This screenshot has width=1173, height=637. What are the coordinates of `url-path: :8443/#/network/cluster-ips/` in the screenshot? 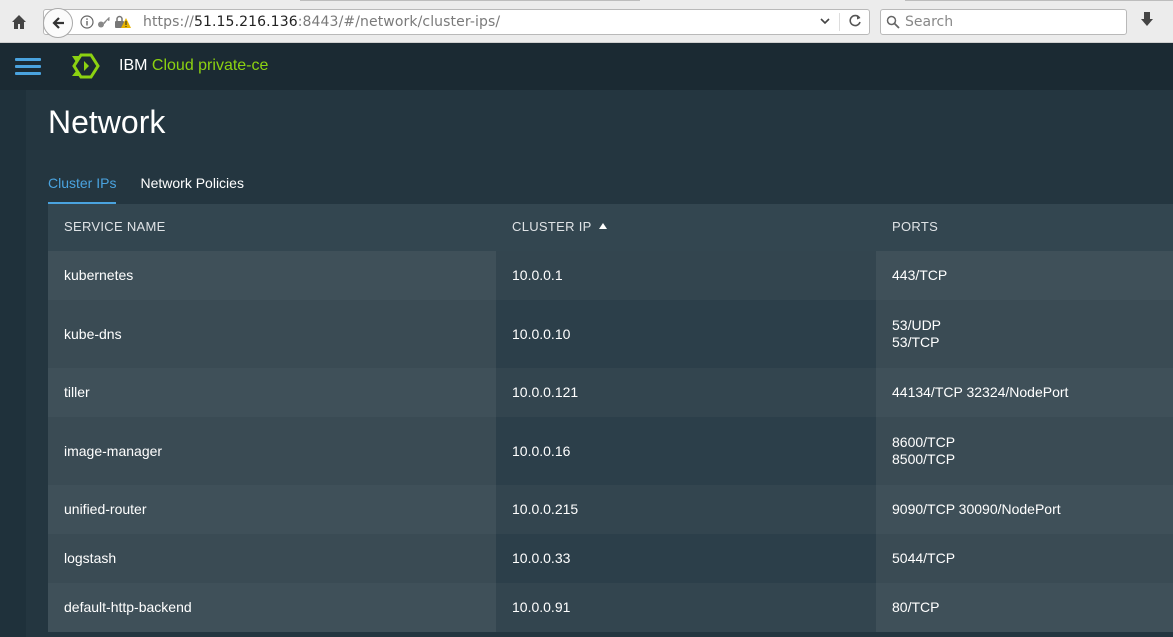 It's located at (399, 22).